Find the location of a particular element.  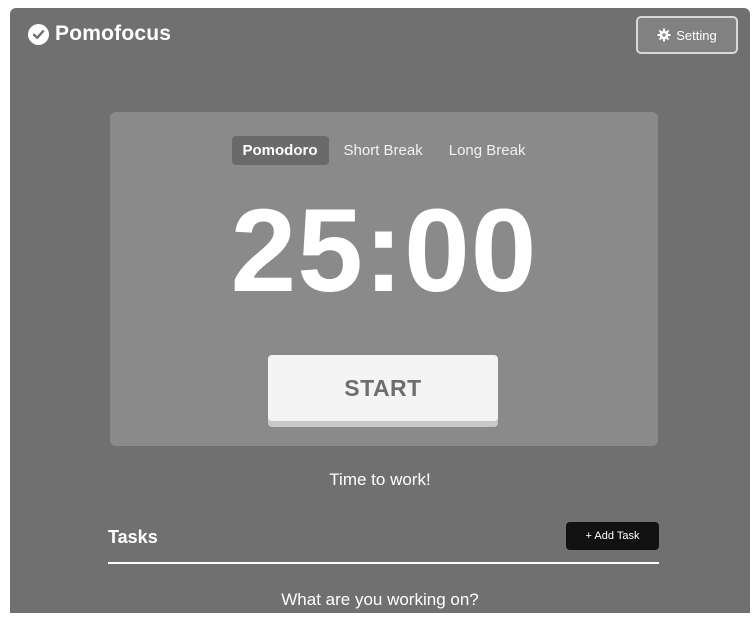

tab-long-break: Long Break is located at coordinates (487, 150).